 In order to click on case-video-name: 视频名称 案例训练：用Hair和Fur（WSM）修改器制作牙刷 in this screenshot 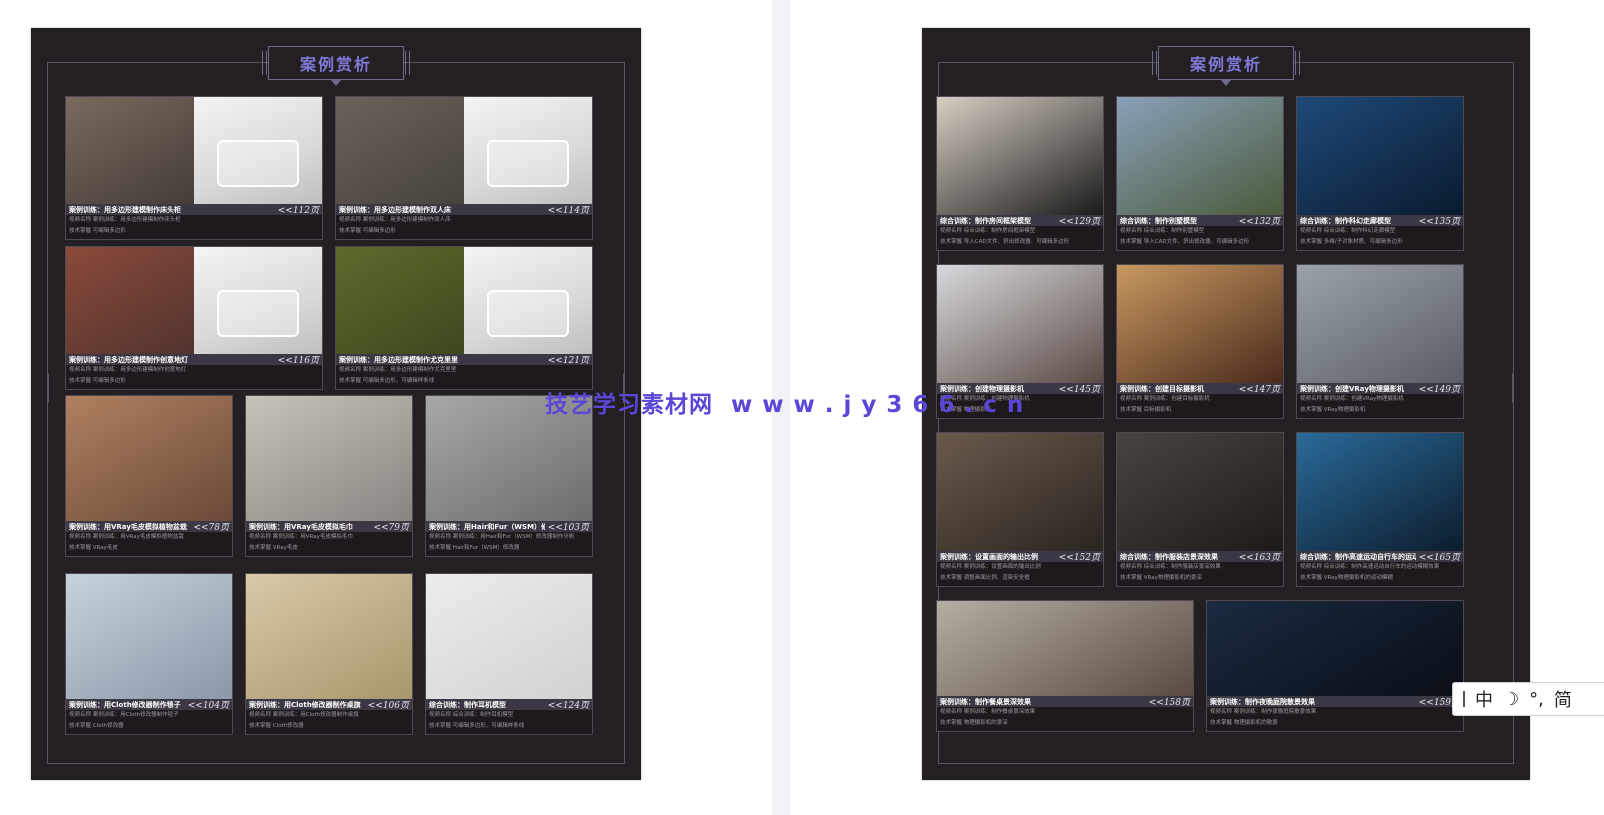, I will do `click(502, 537)`.